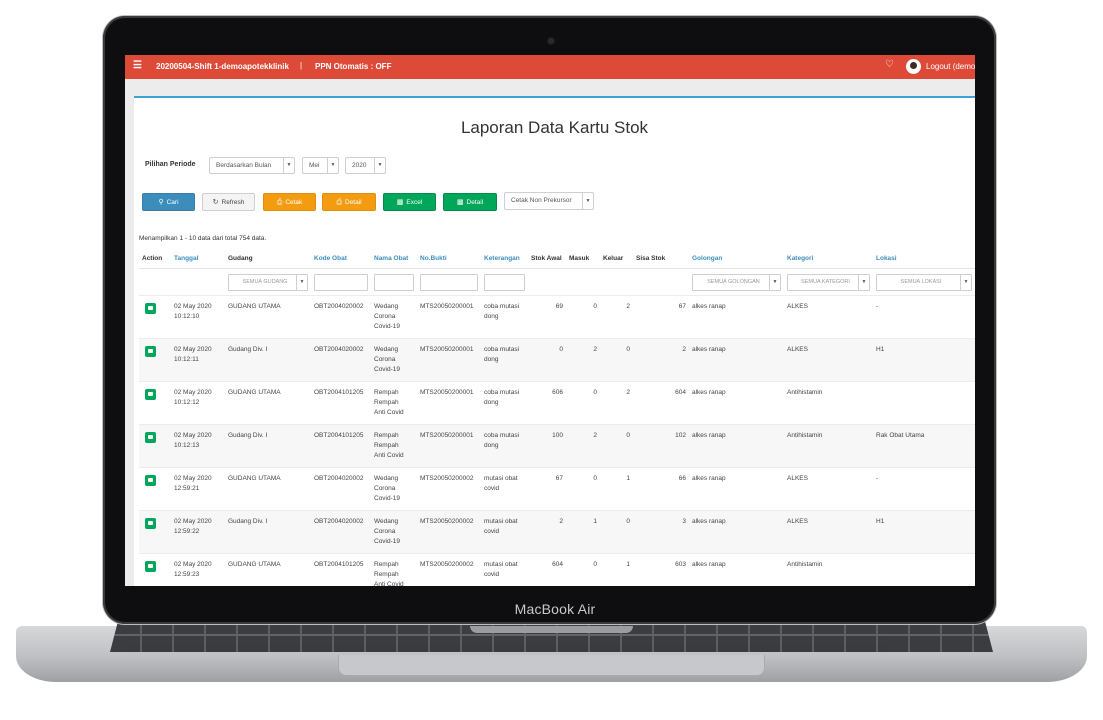 This screenshot has width=1103, height=720. What do you see at coordinates (449, 489) in the screenshot?
I see `cell-bukti: MTS20050200002` at bounding box center [449, 489].